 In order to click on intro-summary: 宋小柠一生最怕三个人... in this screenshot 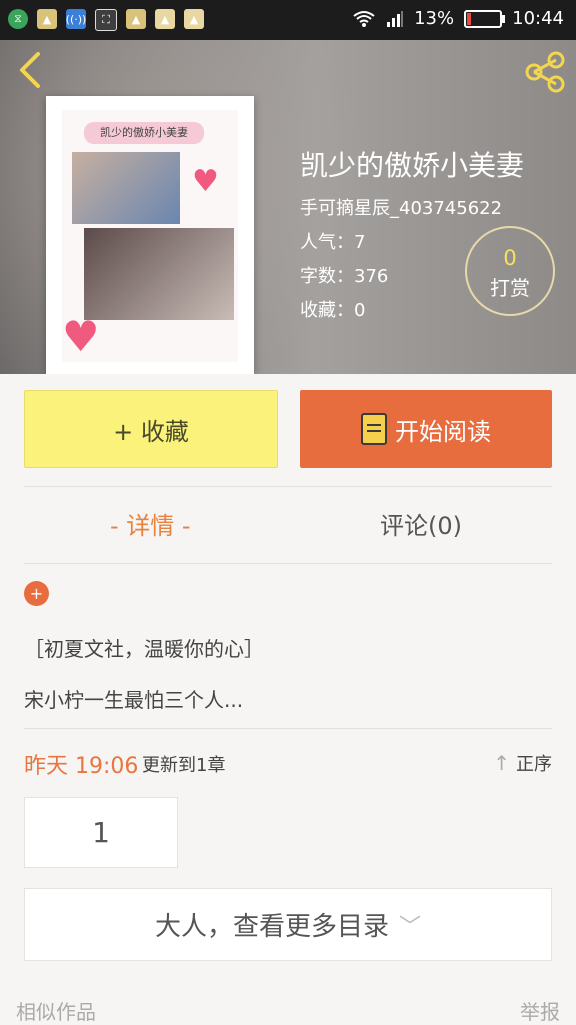, I will do `click(134, 700)`.